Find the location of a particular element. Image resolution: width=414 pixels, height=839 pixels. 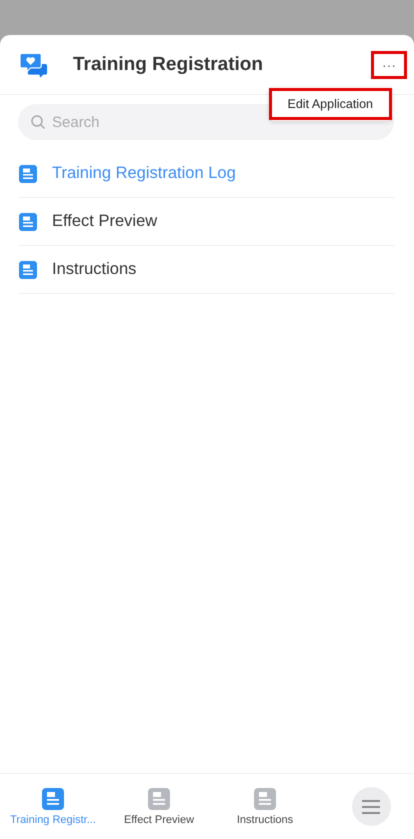

menu-button is located at coordinates (371, 806).